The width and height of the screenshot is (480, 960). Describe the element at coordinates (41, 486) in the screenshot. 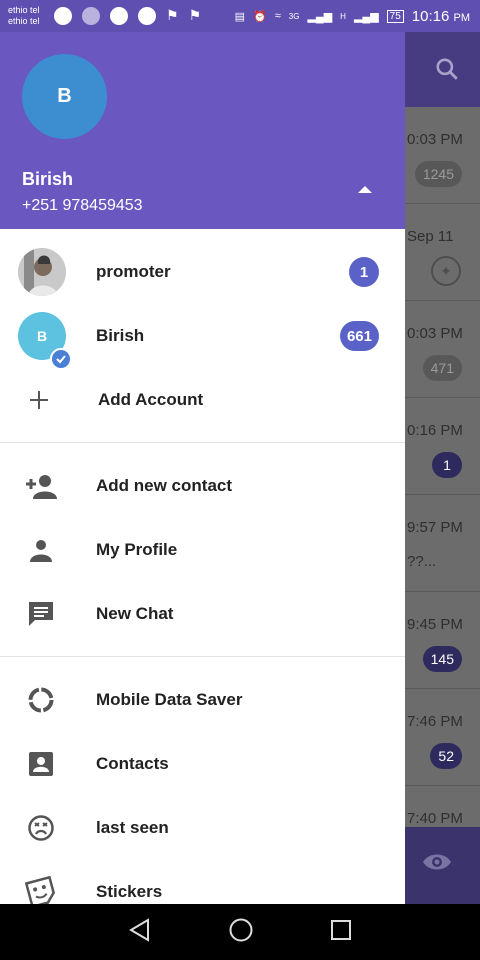

I see `add-person-icon` at that location.